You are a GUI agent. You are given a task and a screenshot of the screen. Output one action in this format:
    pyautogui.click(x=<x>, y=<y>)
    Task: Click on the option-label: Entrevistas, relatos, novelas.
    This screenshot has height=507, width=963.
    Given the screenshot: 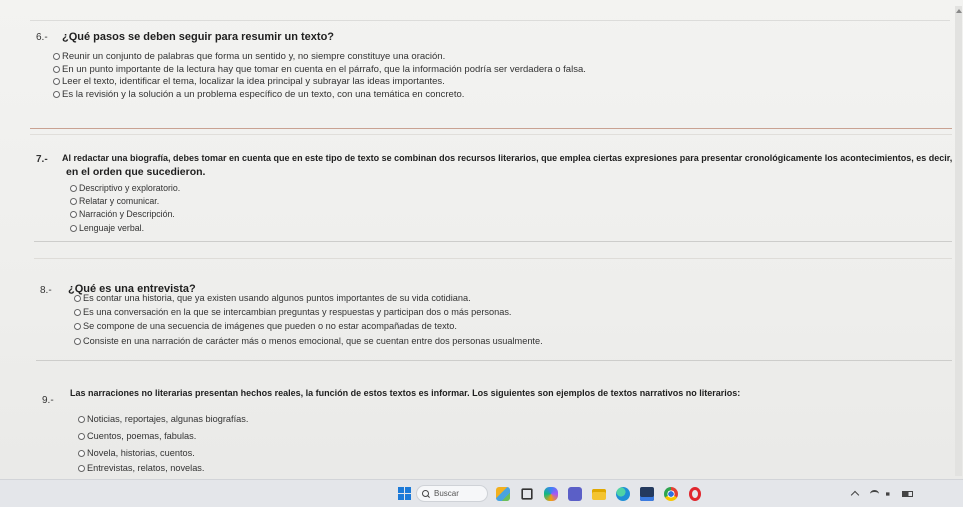 What is the action you would take?
    pyautogui.click(x=146, y=468)
    